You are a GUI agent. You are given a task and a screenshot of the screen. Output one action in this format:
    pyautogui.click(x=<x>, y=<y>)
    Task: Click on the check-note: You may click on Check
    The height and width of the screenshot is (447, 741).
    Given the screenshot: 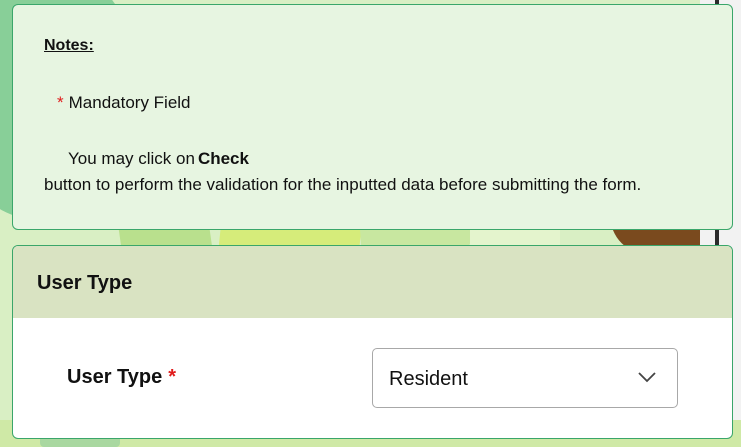 What is the action you would take?
    pyautogui.click(x=158, y=159)
    